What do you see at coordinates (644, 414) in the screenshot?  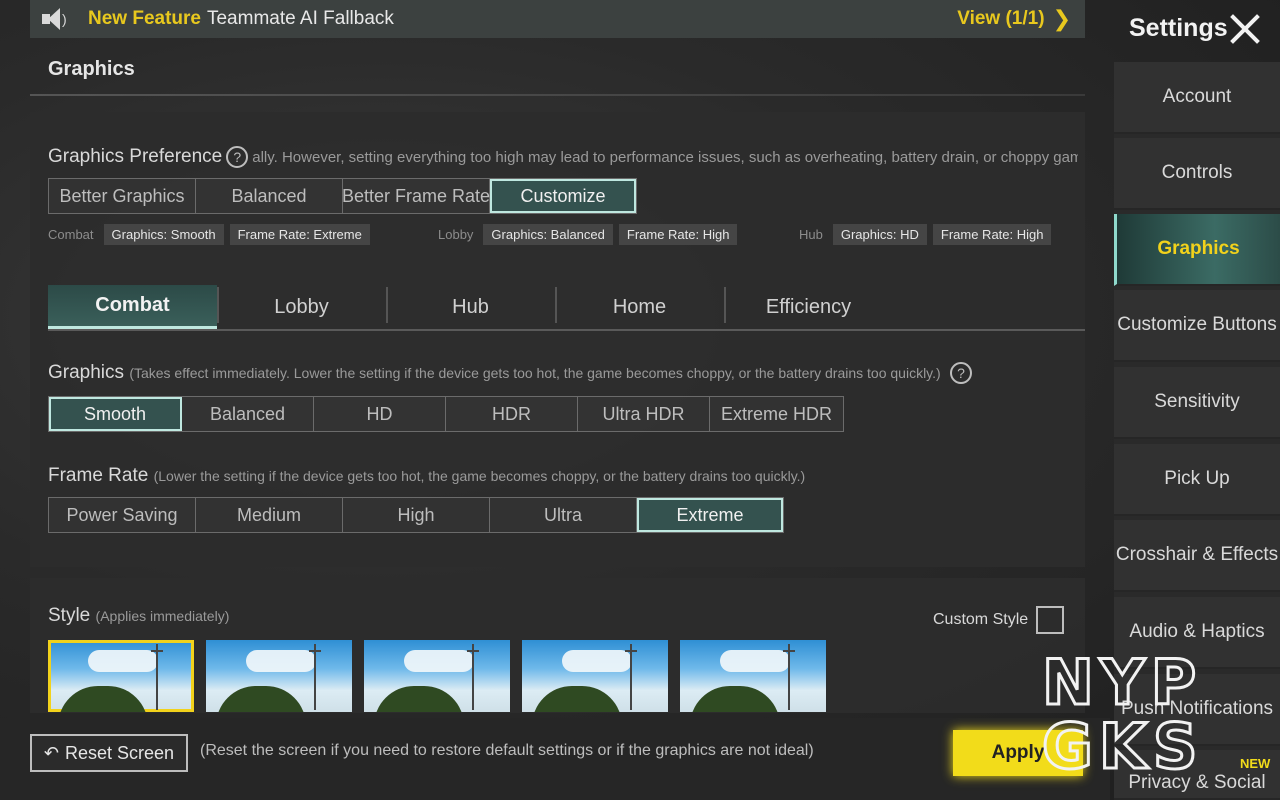 I see `graphics-option-ultra-hdr: Ultra HDR` at bounding box center [644, 414].